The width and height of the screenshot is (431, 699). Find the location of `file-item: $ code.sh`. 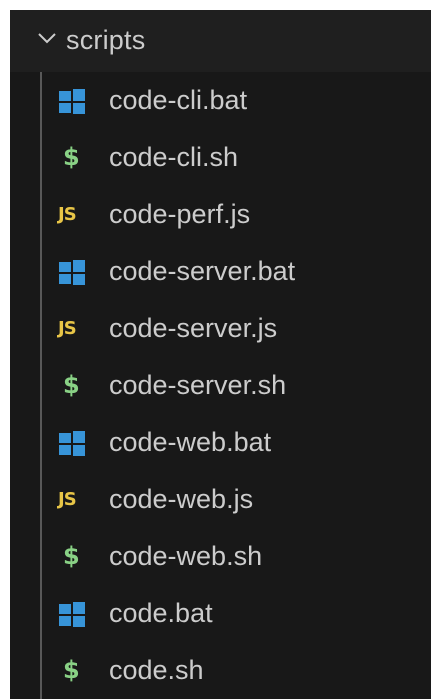

file-item: $ code.sh is located at coordinates (220, 670).